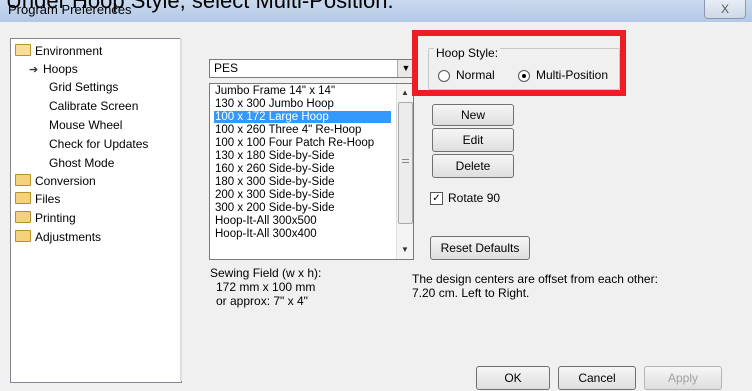 The width and height of the screenshot is (752, 391). I want to click on list-item-selected: 100 x 172 Large Hoop, so click(302, 117).